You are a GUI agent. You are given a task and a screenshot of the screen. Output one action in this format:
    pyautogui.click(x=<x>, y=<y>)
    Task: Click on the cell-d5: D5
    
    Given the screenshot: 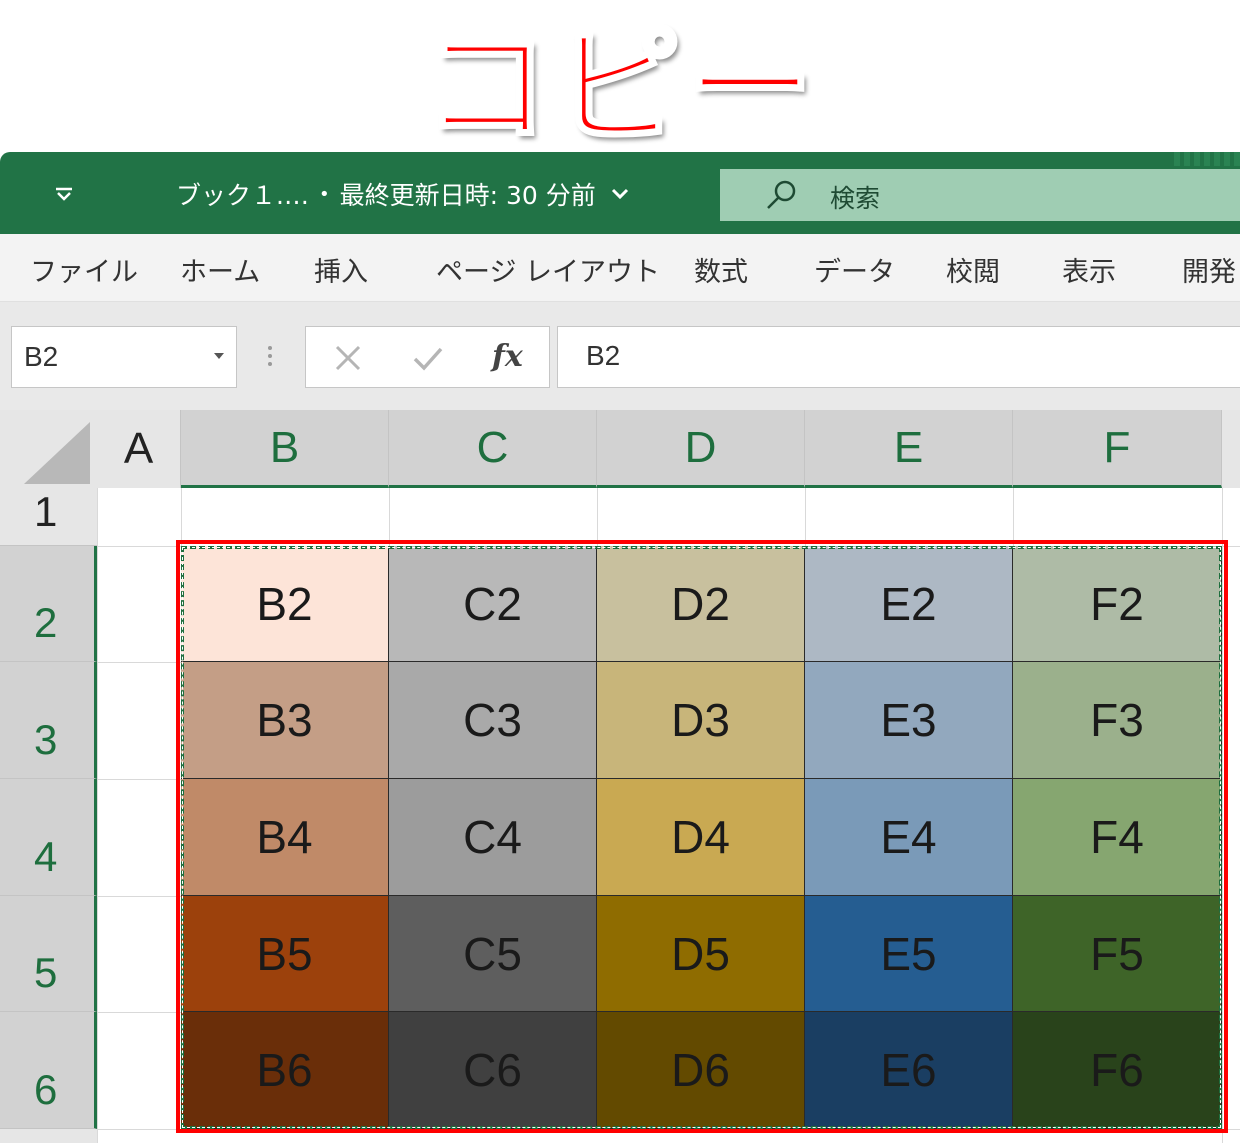 What is the action you would take?
    pyautogui.click(x=701, y=954)
    